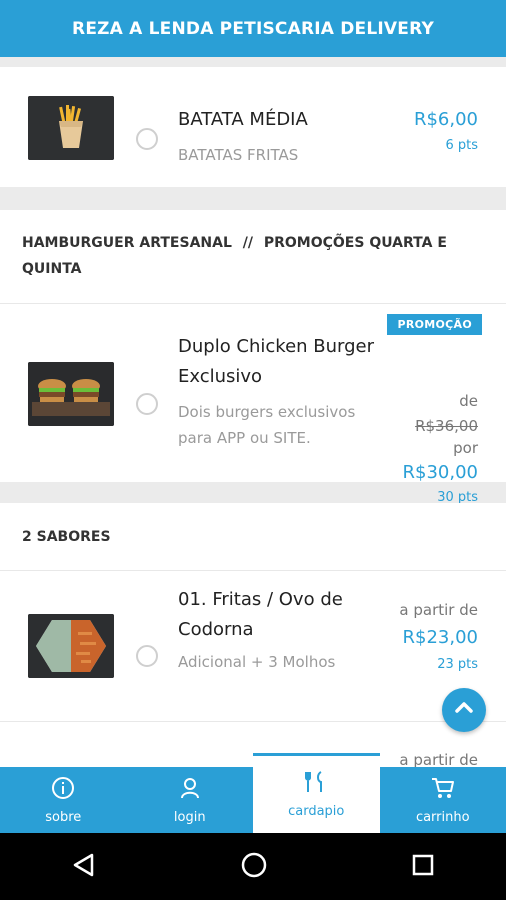 Image resolution: width=506 pixels, height=900 pixels. What do you see at coordinates (127, 243) in the screenshot?
I see `section-title: HAMBURGUER ARTESANAL` at bounding box center [127, 243].